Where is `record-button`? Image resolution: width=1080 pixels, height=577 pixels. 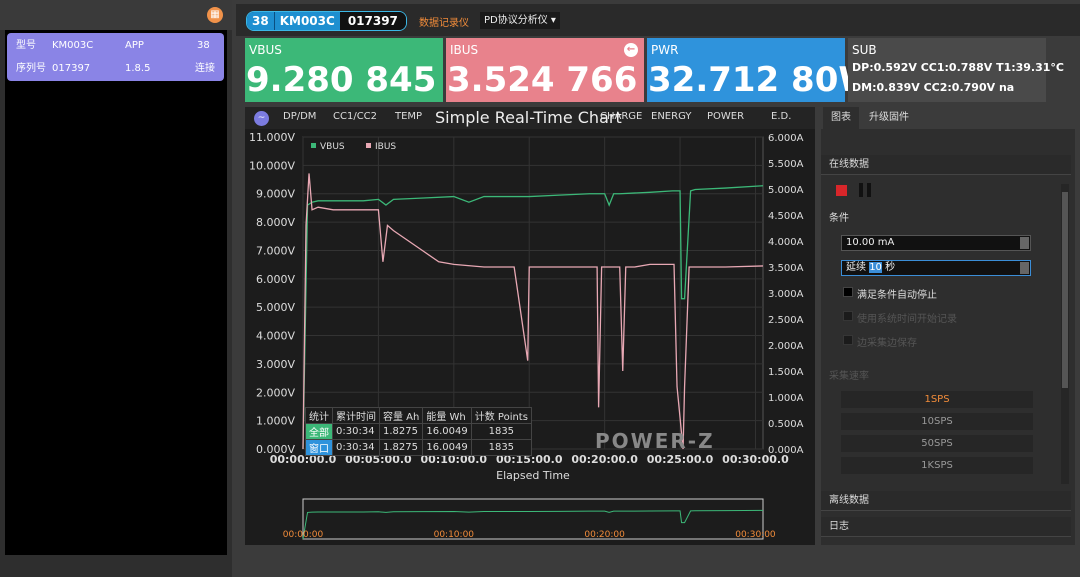
record-button is located at coordinates (841, 190).